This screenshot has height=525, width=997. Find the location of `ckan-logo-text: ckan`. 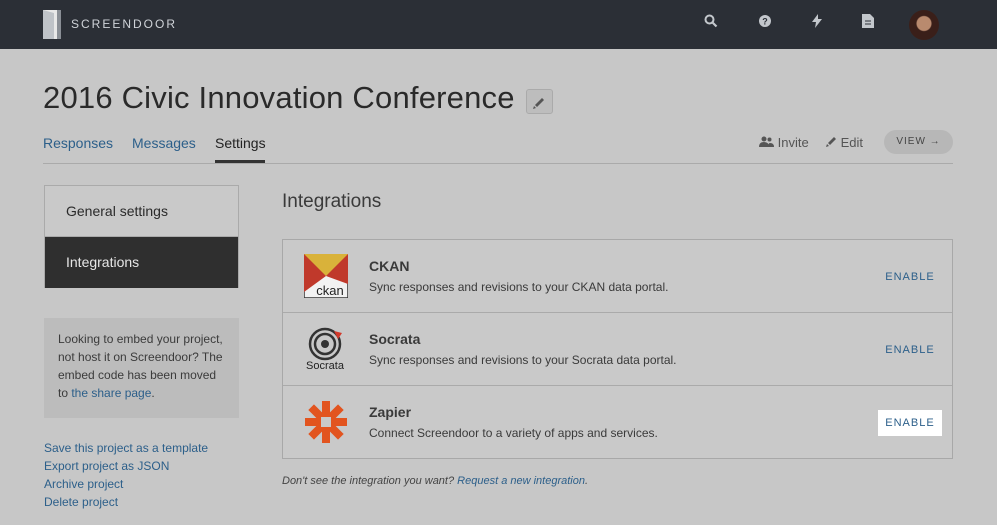

ckan-logo-text: ckan is located at coordinates (329, 290).